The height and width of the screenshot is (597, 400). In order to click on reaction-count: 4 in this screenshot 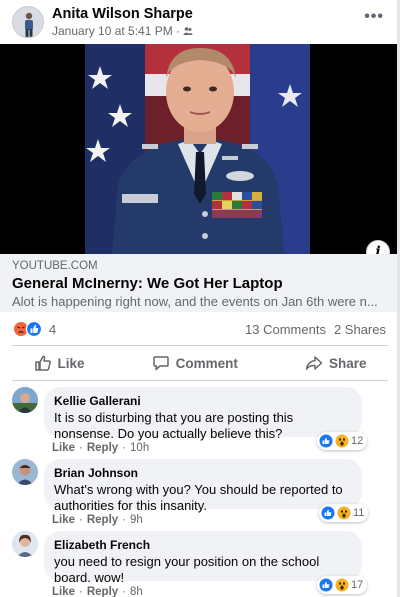, I will do `click(52, 329)`.